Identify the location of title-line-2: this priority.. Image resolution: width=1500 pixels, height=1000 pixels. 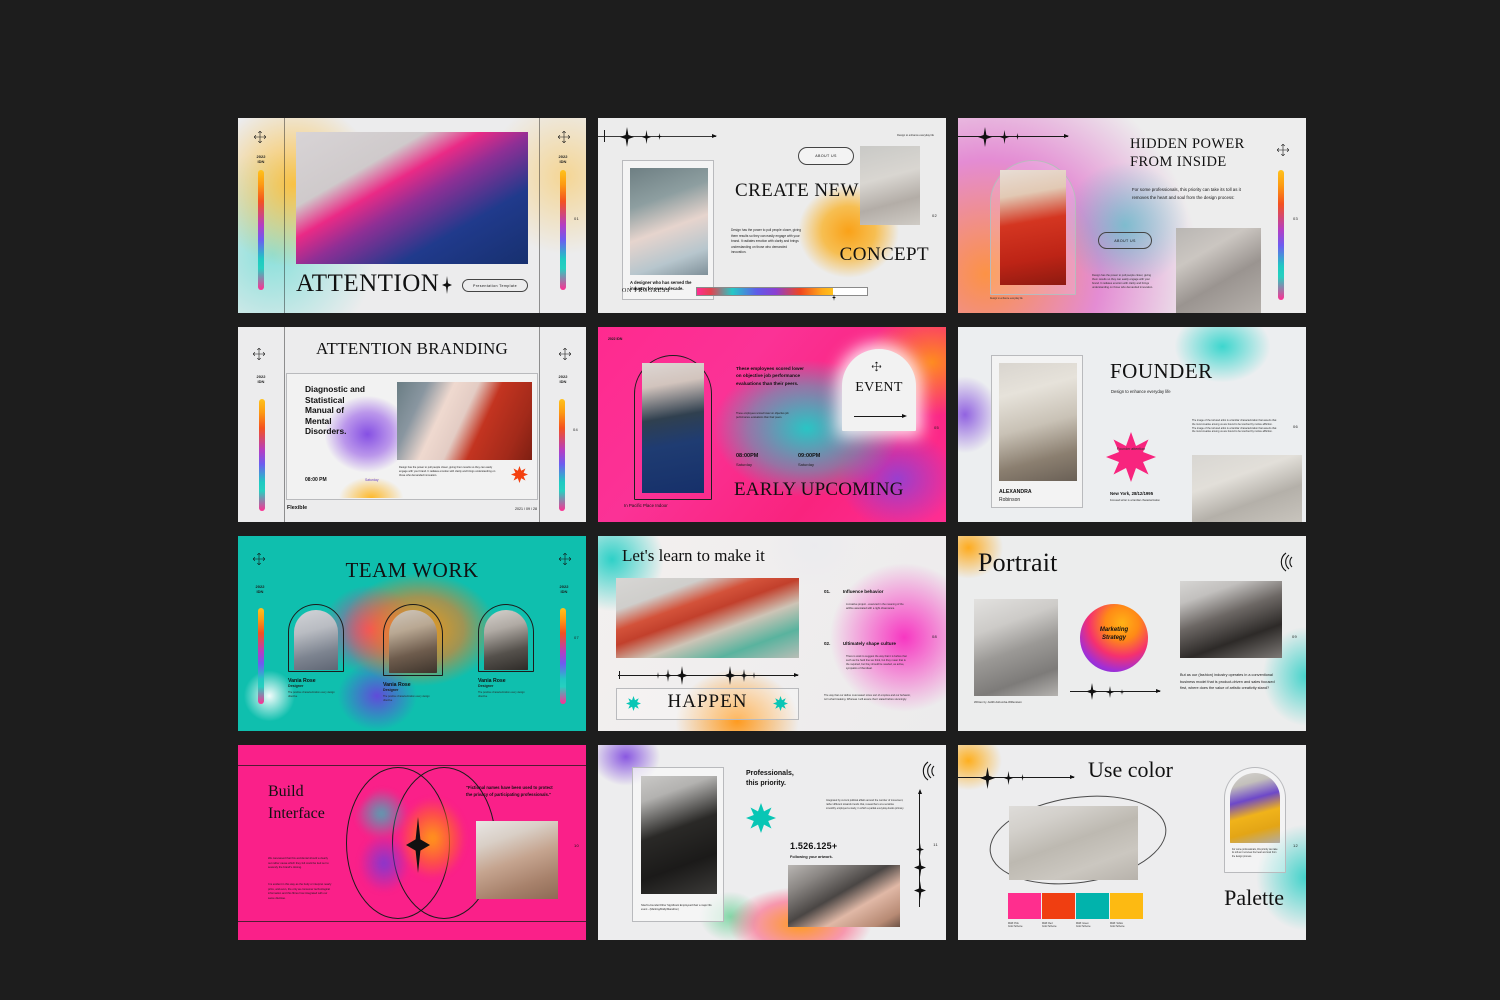
(766, 784).